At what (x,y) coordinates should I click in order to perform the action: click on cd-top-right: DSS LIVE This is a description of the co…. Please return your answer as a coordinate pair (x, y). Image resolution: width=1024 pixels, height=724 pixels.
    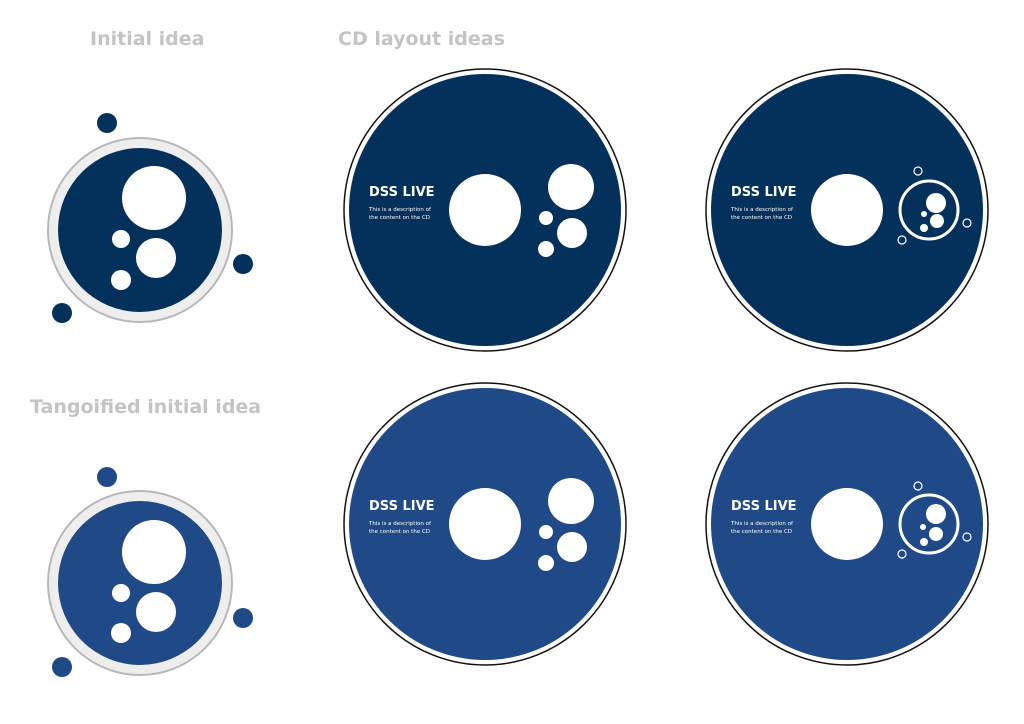
    Looking at the image, I should click on (847, 210).